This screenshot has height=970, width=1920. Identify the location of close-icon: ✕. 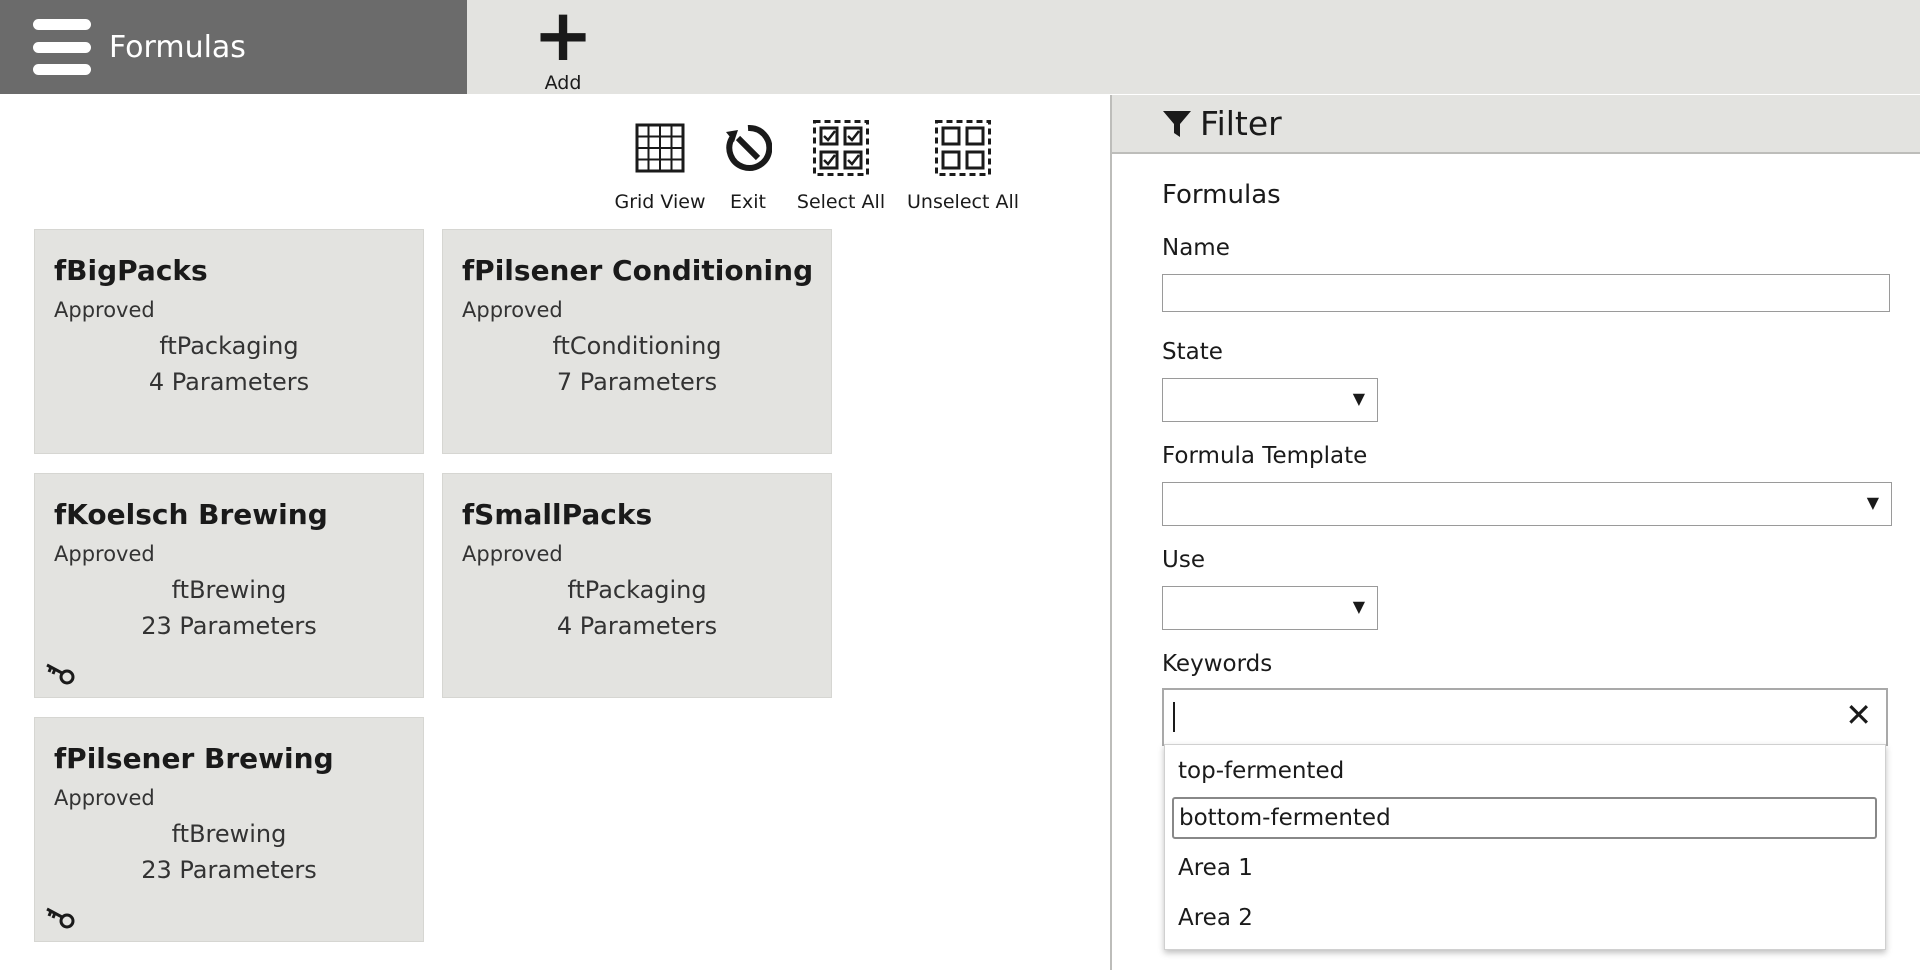
(1858, 715).